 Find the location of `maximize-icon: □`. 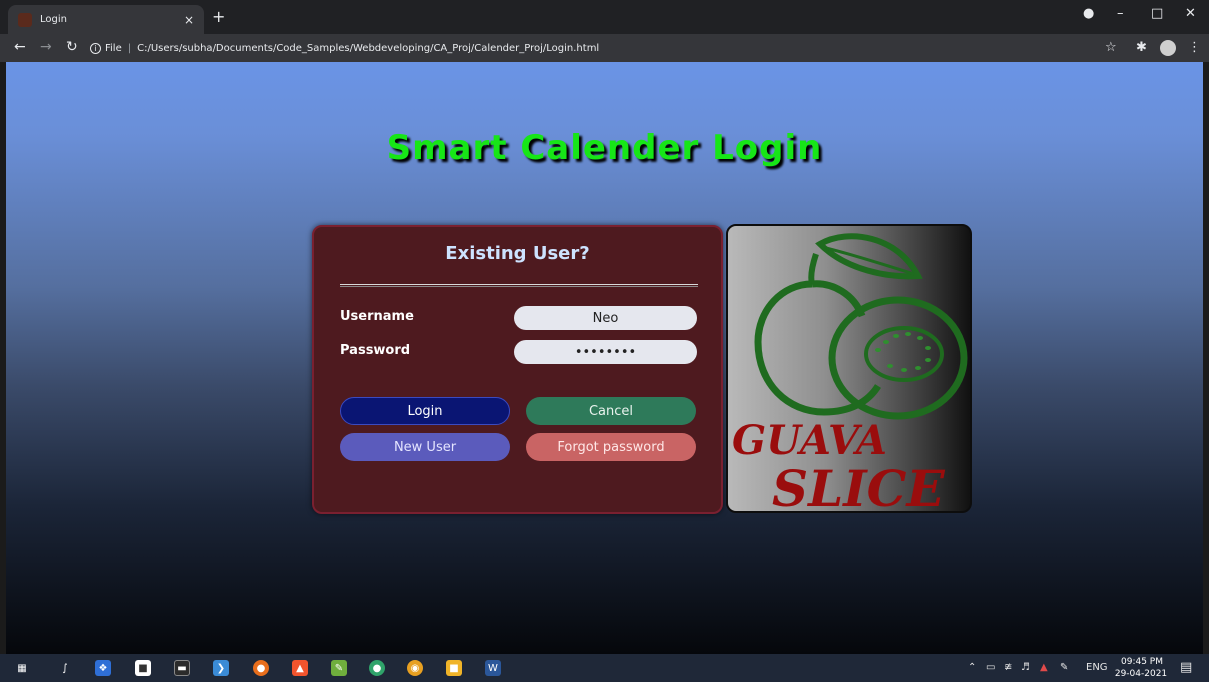

maximize-icon: □ is located at coordinates (1157, 13).